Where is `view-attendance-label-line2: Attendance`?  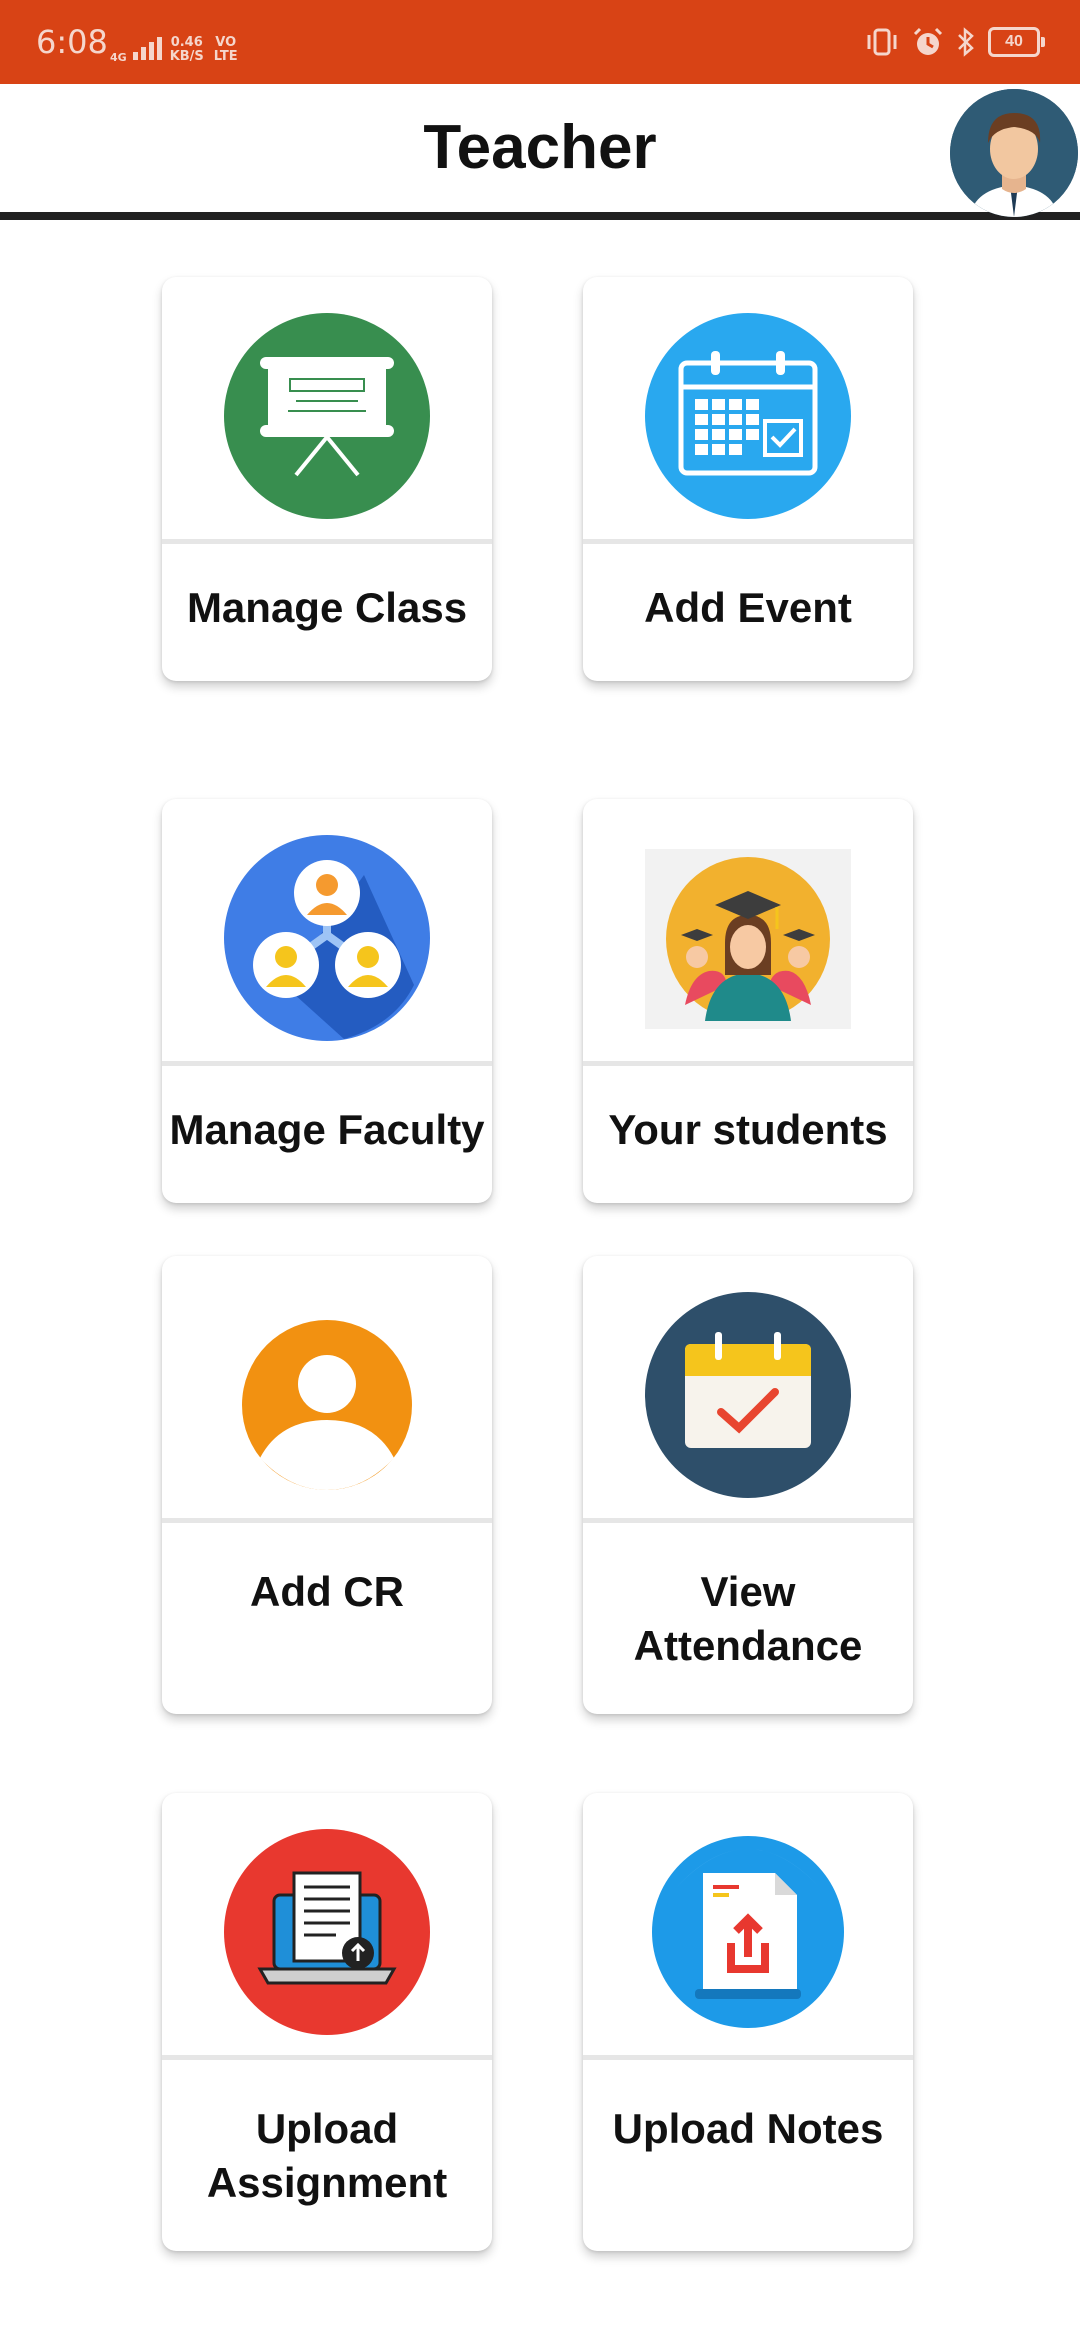 view-attendance-label-line2: Attendance is located at coordinates (748, 1645).